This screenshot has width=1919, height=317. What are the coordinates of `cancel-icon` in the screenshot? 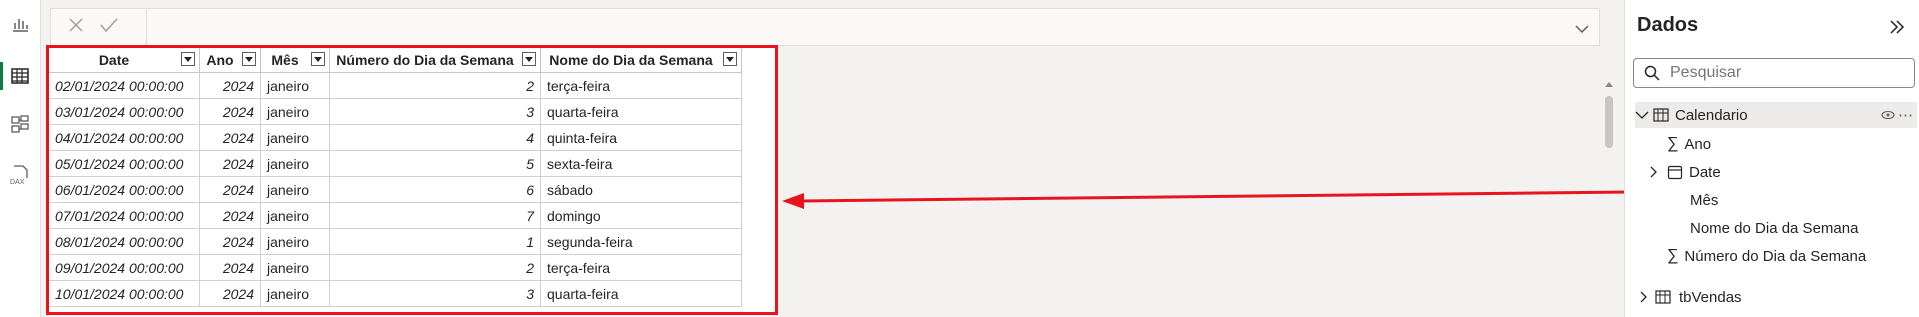 It's located at (76, 27).